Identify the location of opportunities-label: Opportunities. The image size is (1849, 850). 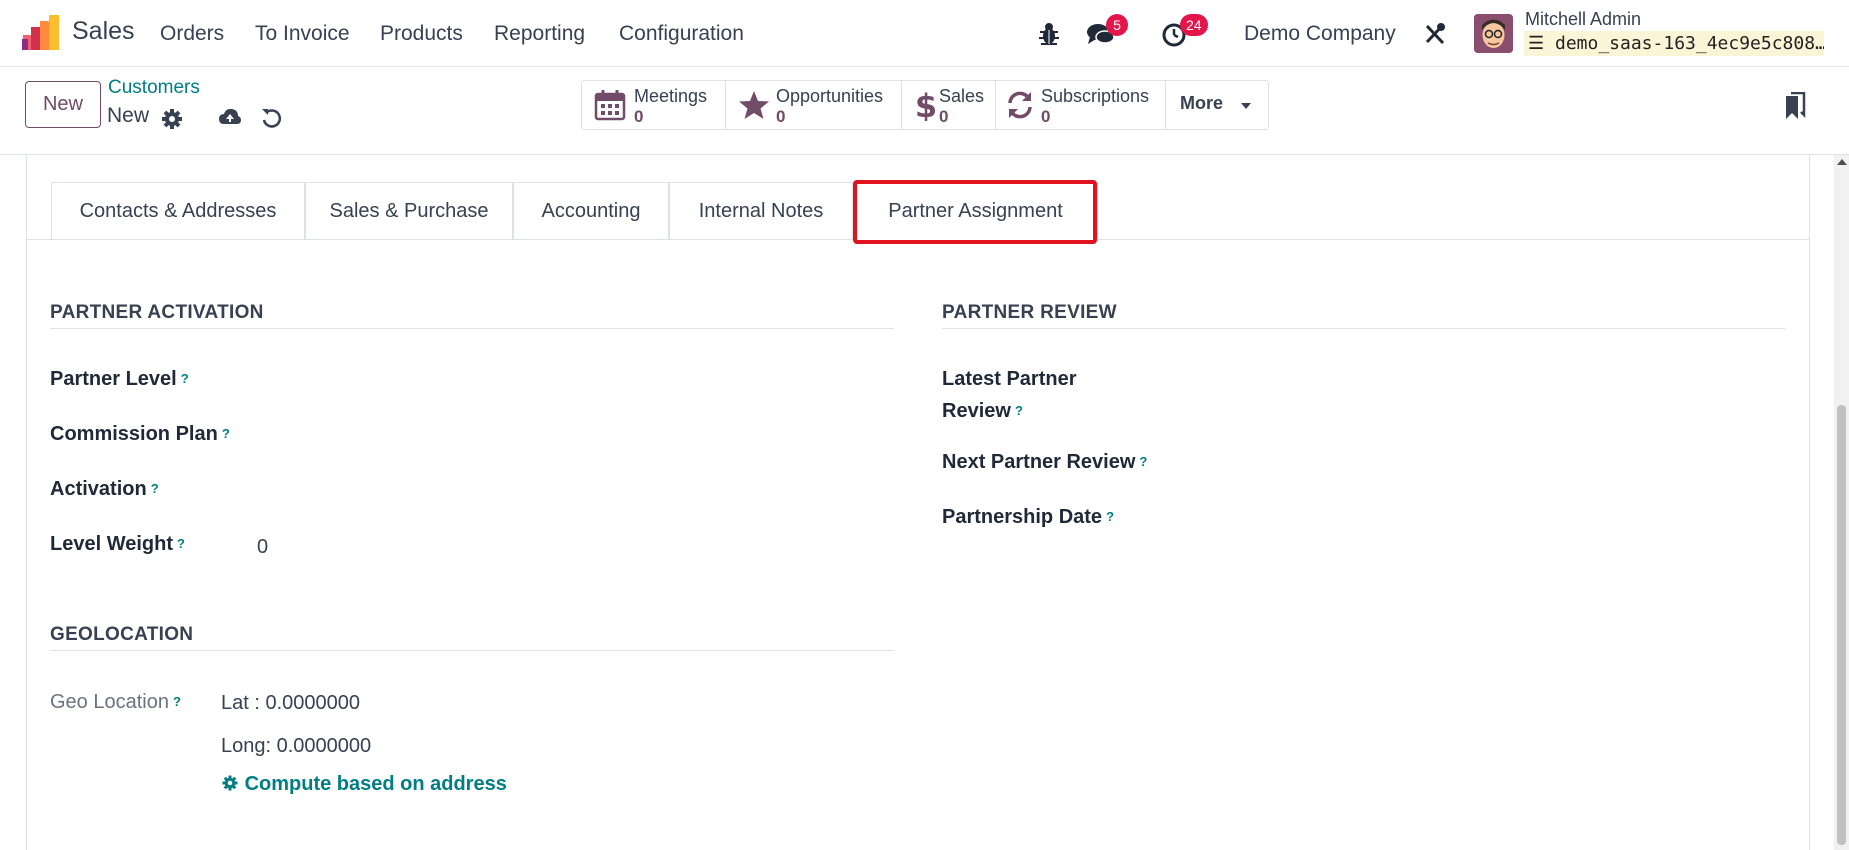
(830, 96).